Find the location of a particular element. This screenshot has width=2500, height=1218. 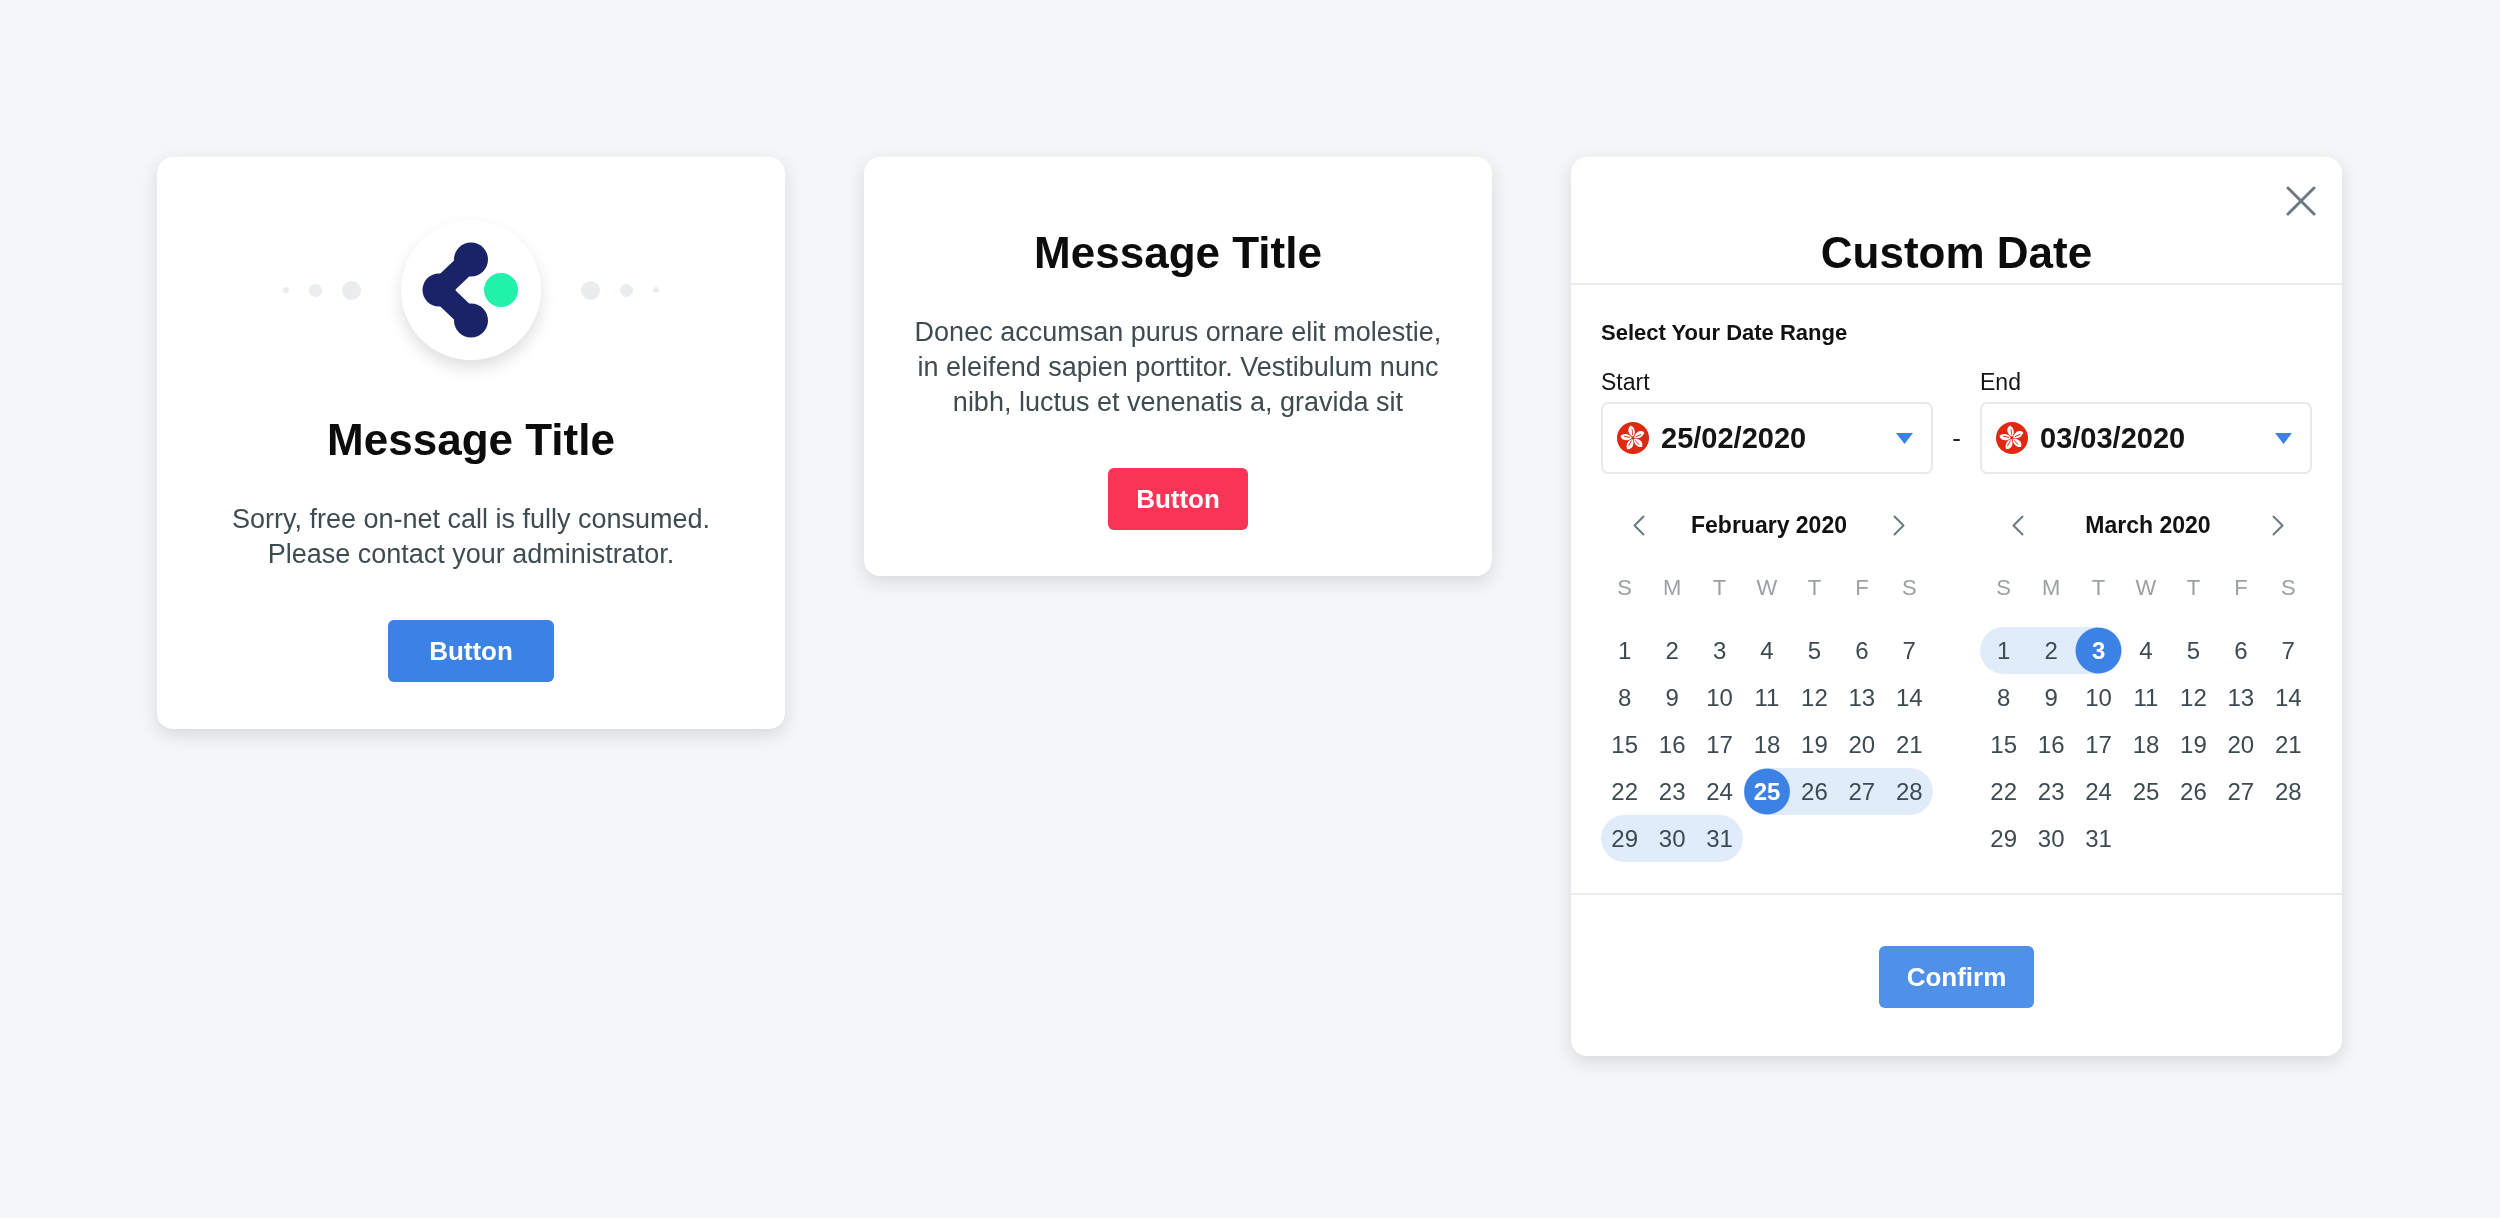

section-label: Select Your Date Range is located at coordinates (1725, 333).